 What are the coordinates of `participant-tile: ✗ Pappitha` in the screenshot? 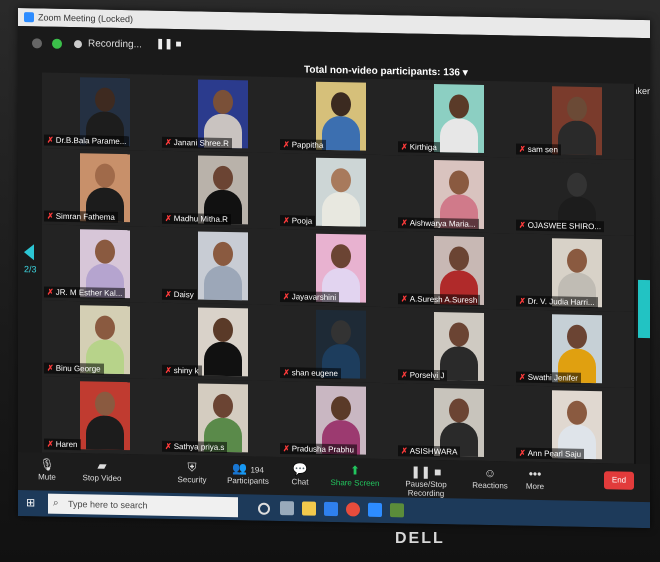 It's located at (339, 117).